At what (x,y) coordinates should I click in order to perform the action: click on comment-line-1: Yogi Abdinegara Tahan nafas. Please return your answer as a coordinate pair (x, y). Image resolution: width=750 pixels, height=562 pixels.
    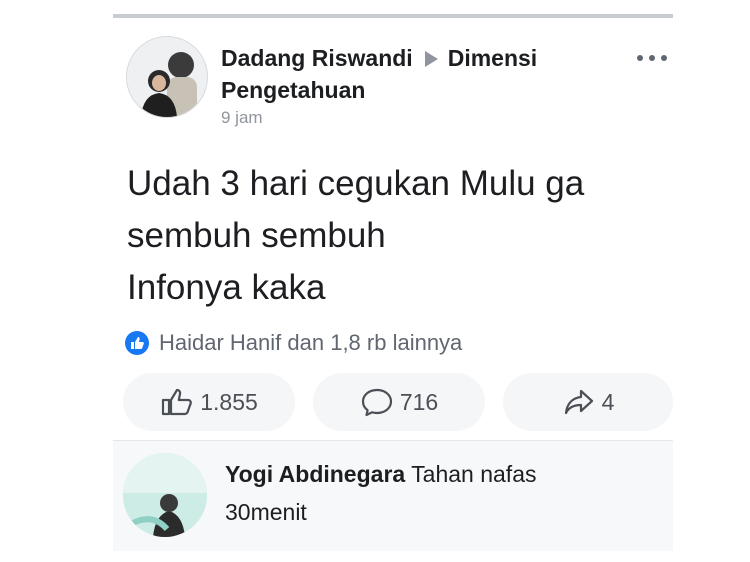
    Looking at the image, I should click on (435, 474).